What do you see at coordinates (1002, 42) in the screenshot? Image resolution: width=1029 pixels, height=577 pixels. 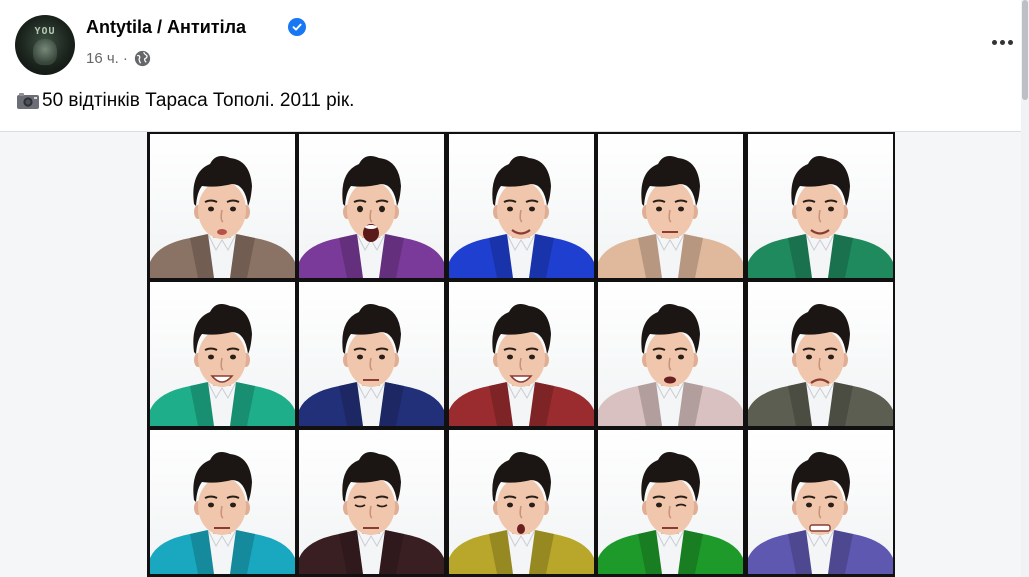 I see `more-options-button` at bounding box center [1002, 42].